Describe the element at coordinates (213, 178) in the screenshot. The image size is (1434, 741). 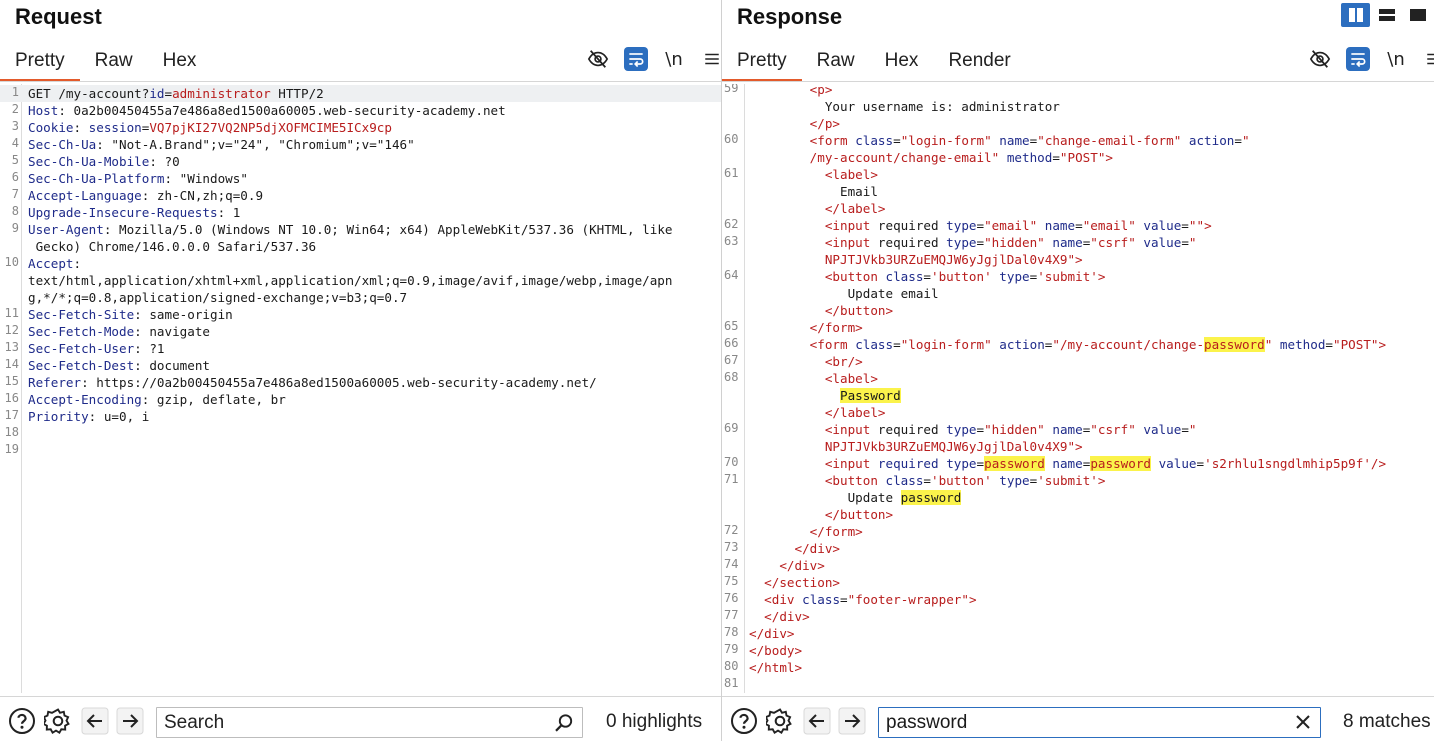
I see `header-value: "Windows"` at that location.